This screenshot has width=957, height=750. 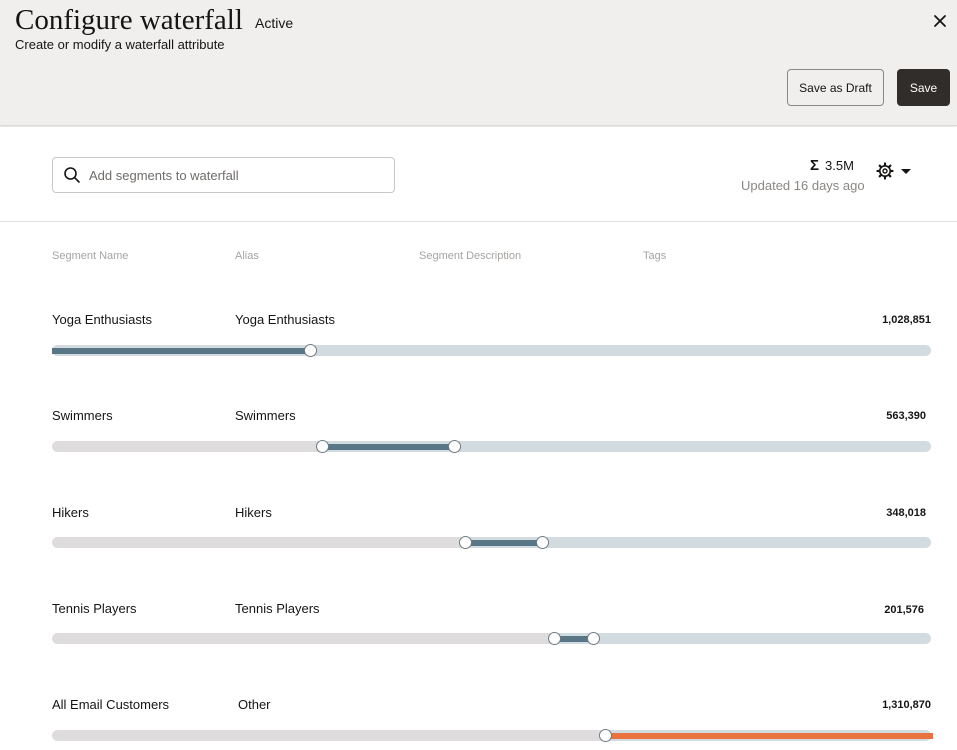 I want to click on column-header-tags: Tags, so click(x=655, y=256).